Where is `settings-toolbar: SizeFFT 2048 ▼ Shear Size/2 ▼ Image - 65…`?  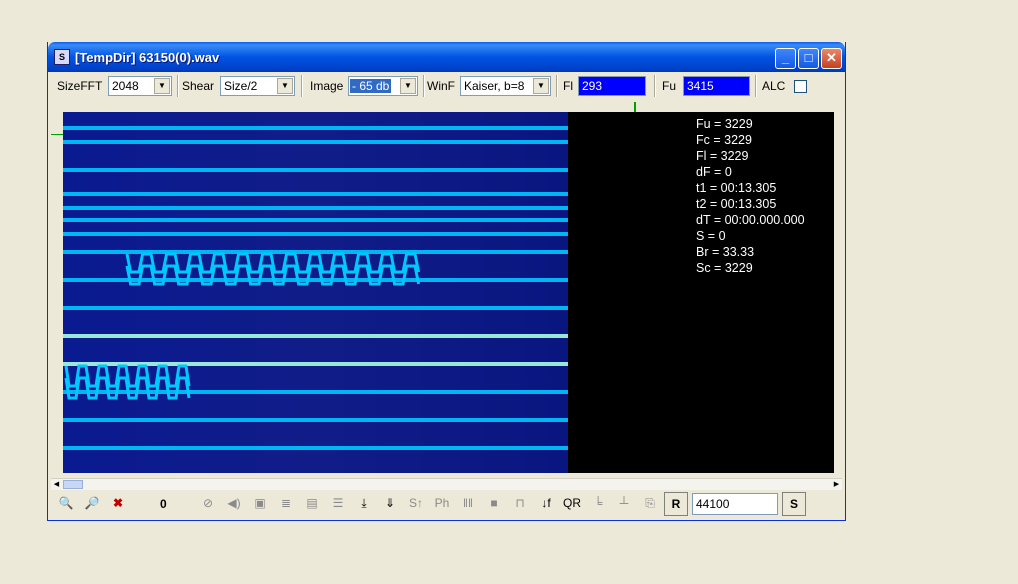
settings-toolbar: SizeFFT 2048 ▼ Shear Size/2 ▼ Image - 65… is located at coordinates (446, 86).